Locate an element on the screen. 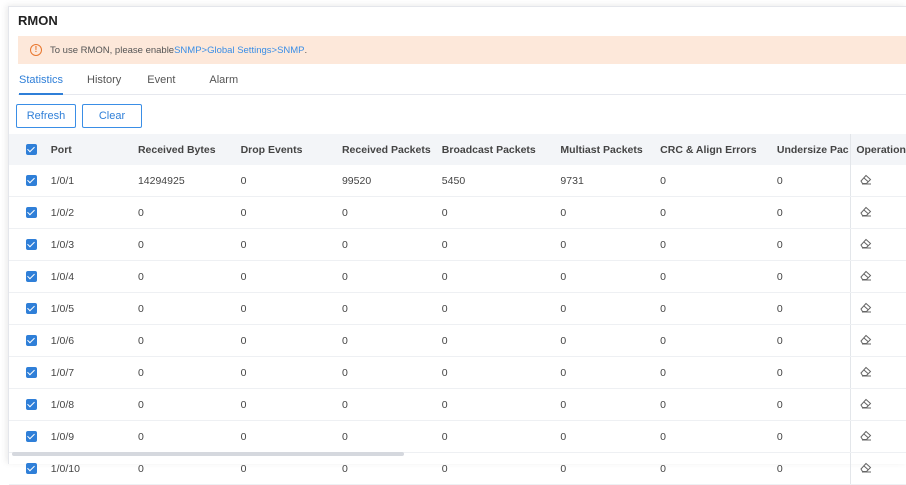 This screenshot has width=906, height=485. table-row: 1/0/3 0 0 0 0 0 0 0 is located at coordinates (457, 244).